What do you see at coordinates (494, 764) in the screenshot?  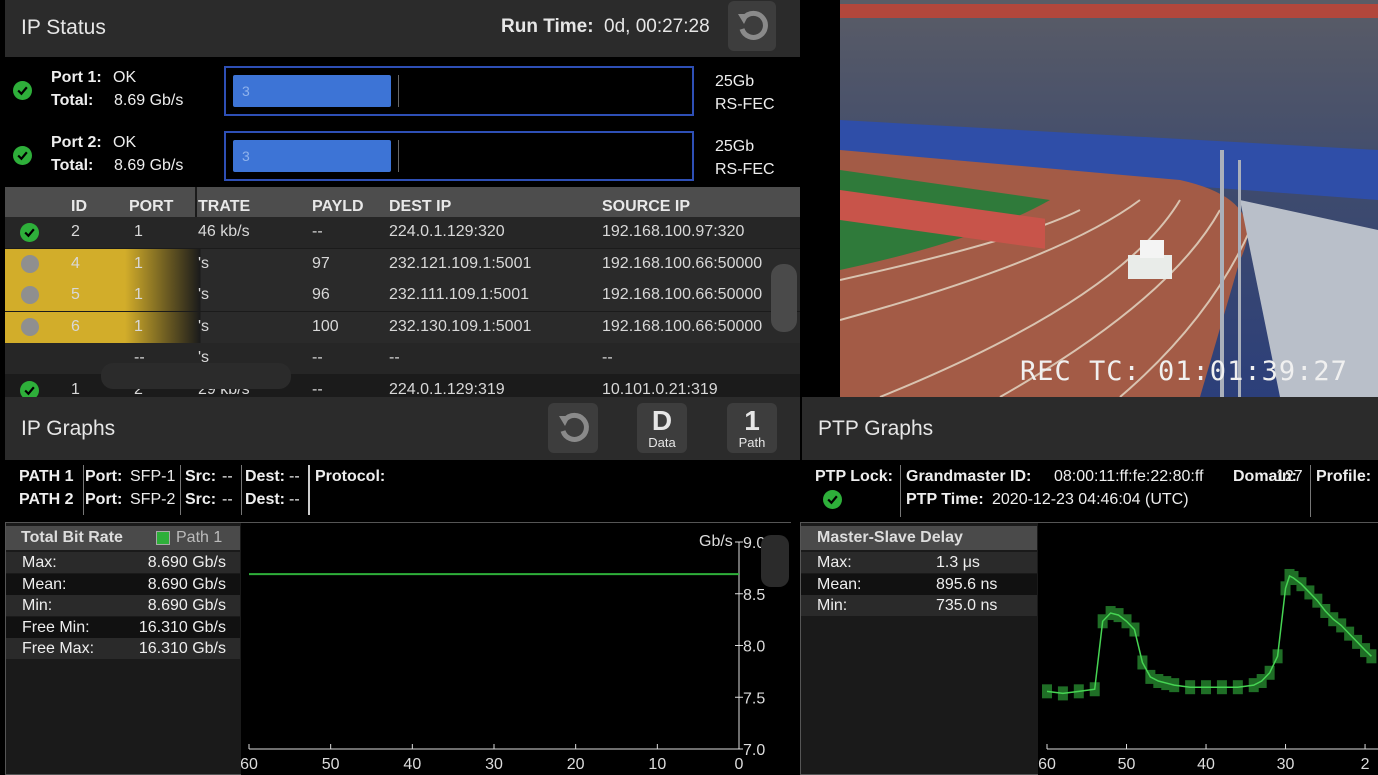 I see `x-tick-label: 30` at bounding box center [494, 764].